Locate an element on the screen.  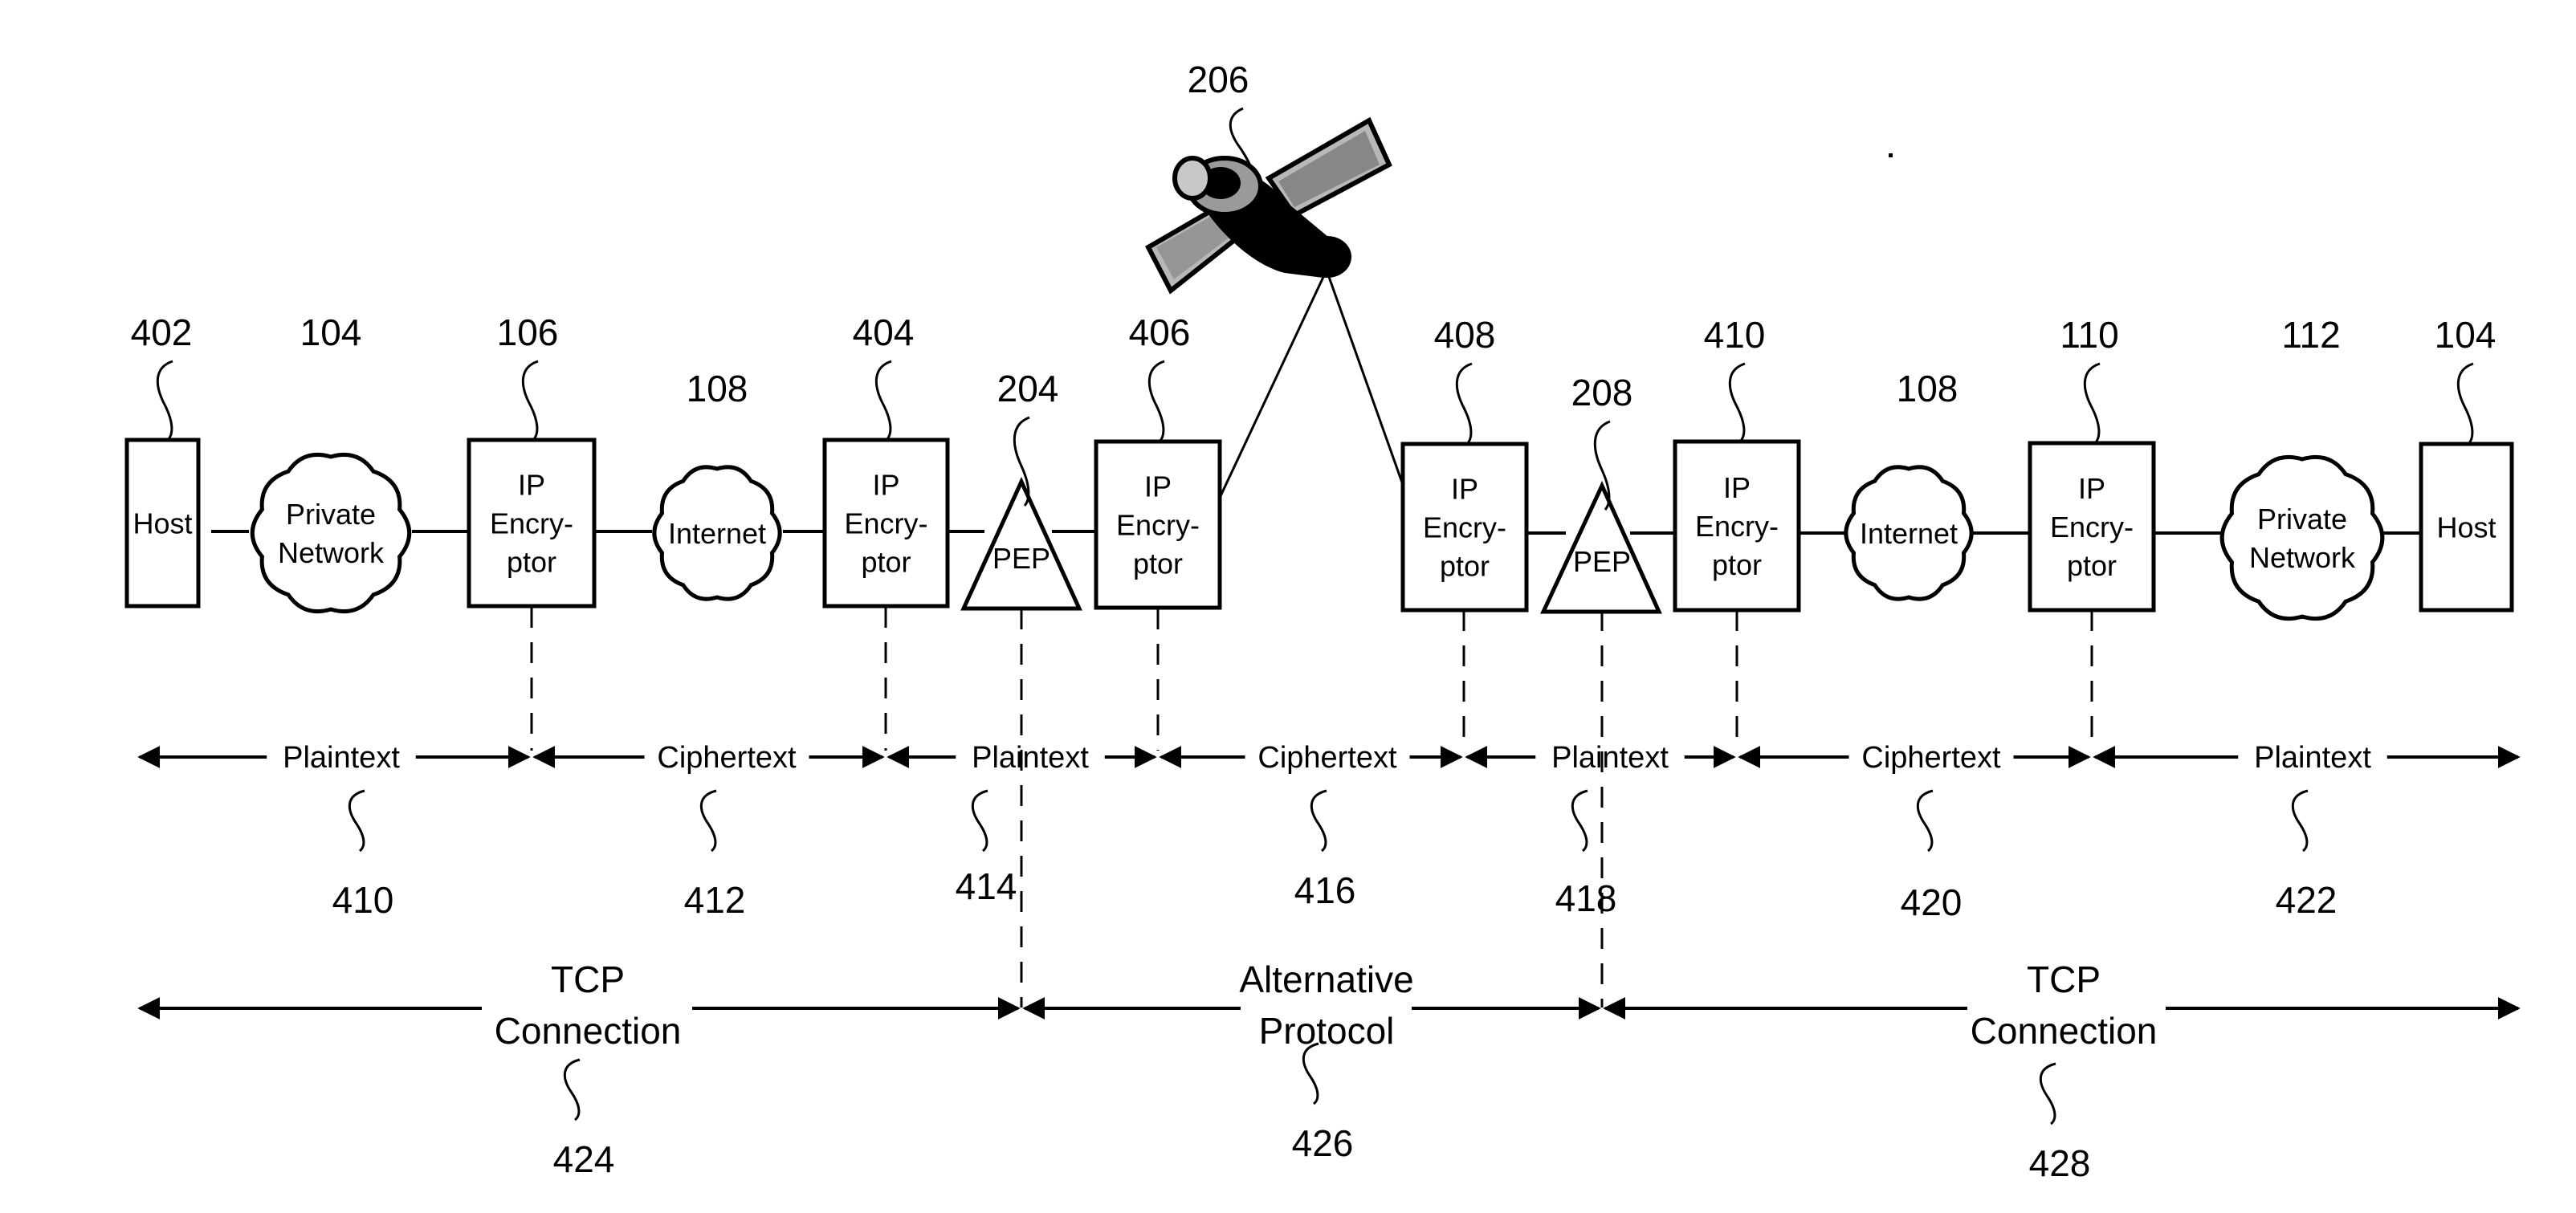
ref-label: 420 is located at coordinates (1932, 902).